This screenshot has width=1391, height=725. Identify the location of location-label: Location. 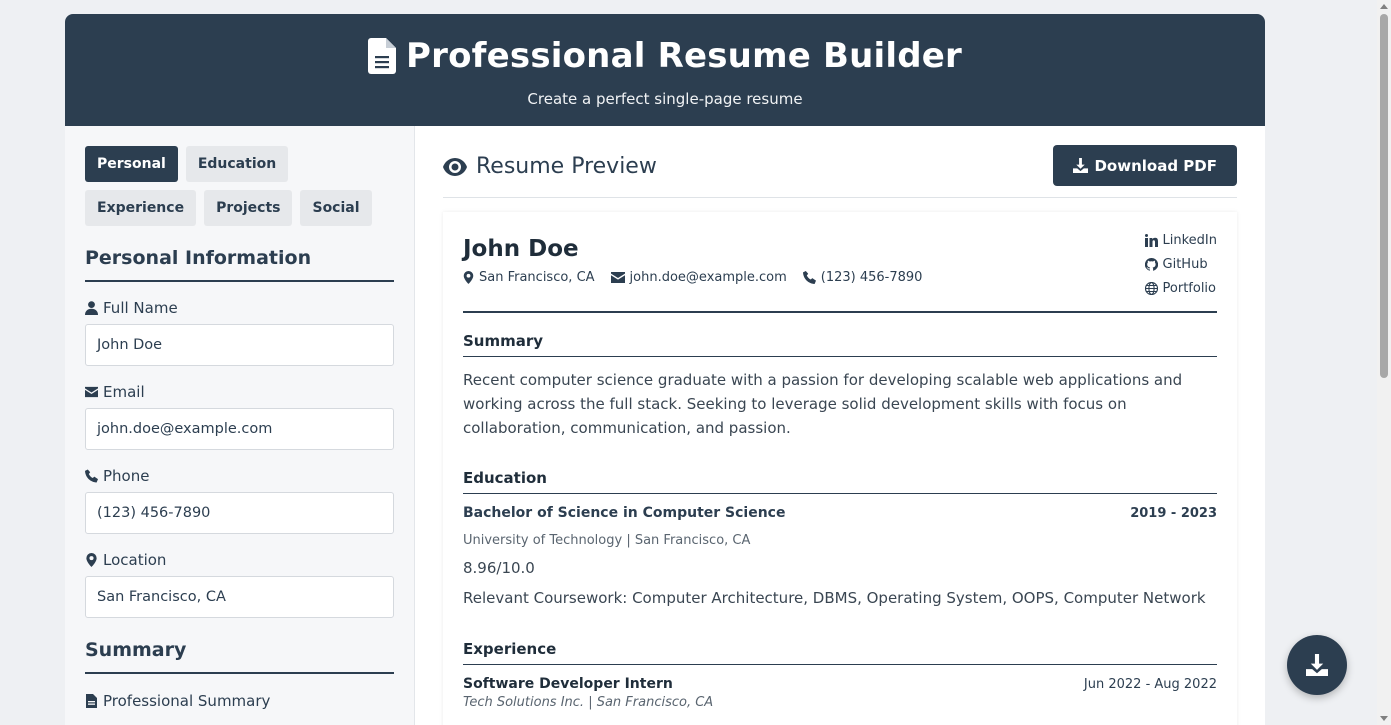
(239, 560).